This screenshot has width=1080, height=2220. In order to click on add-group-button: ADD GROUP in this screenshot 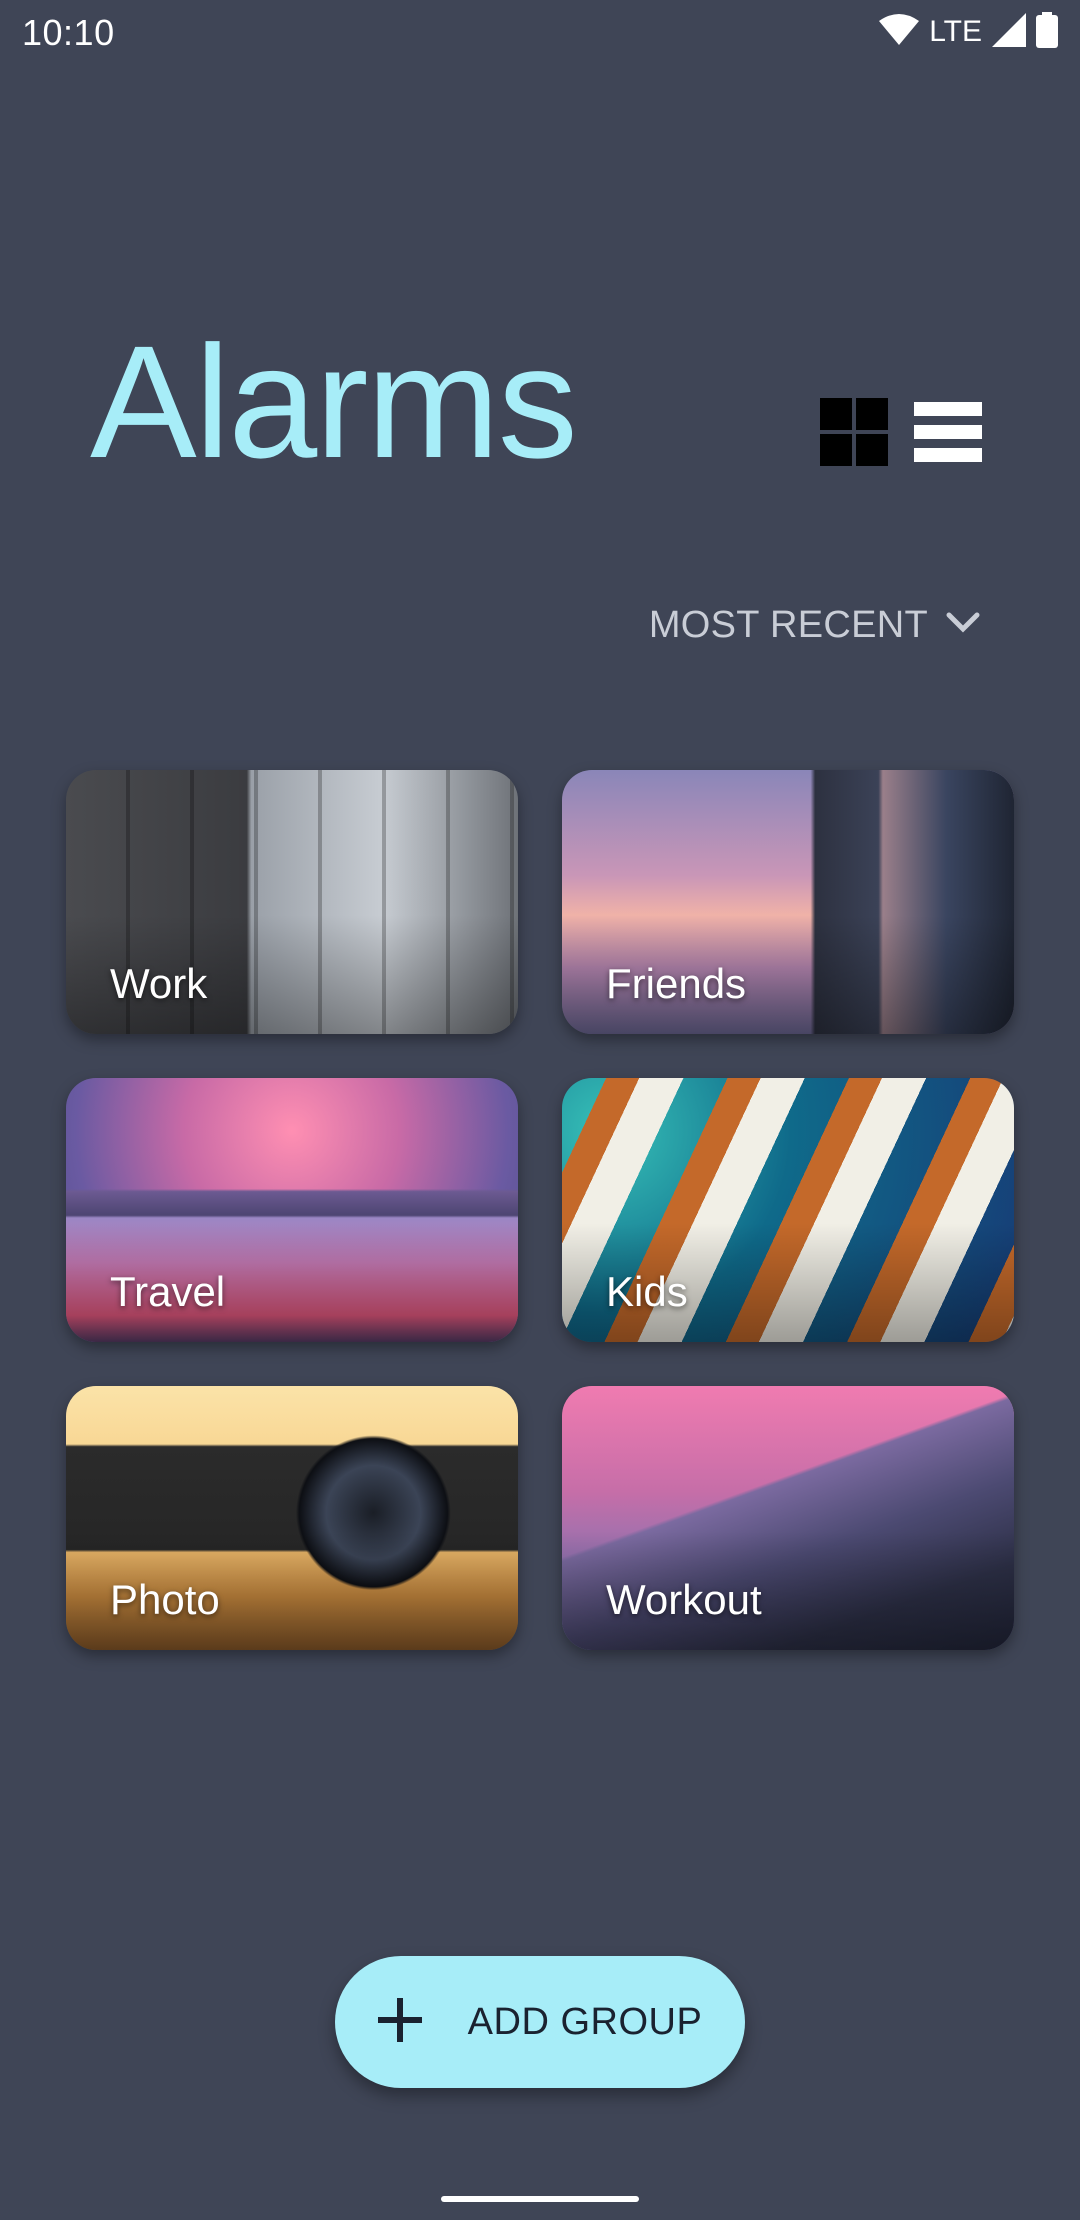, I will do `click(540, 2022)`.